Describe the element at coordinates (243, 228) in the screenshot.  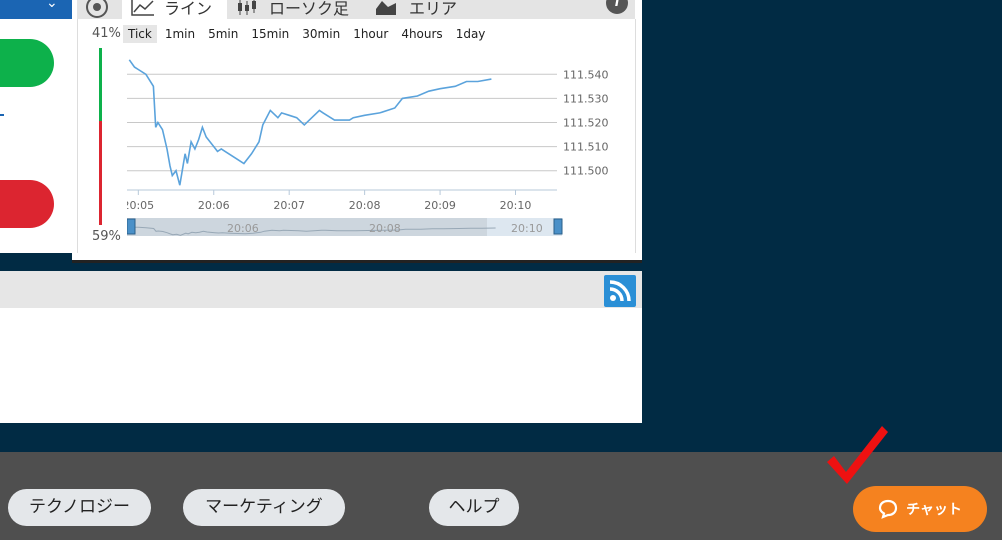
I see `navigator-tick-label: 20:06` at that location.